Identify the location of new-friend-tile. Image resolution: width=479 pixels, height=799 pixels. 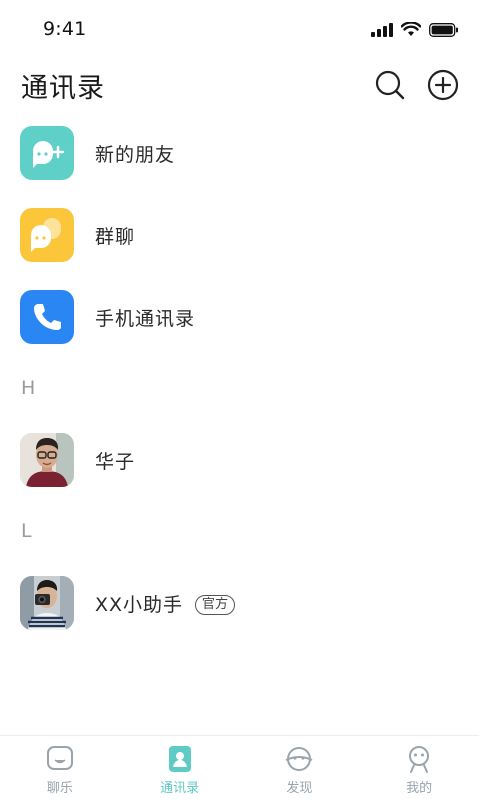
(47, 153).